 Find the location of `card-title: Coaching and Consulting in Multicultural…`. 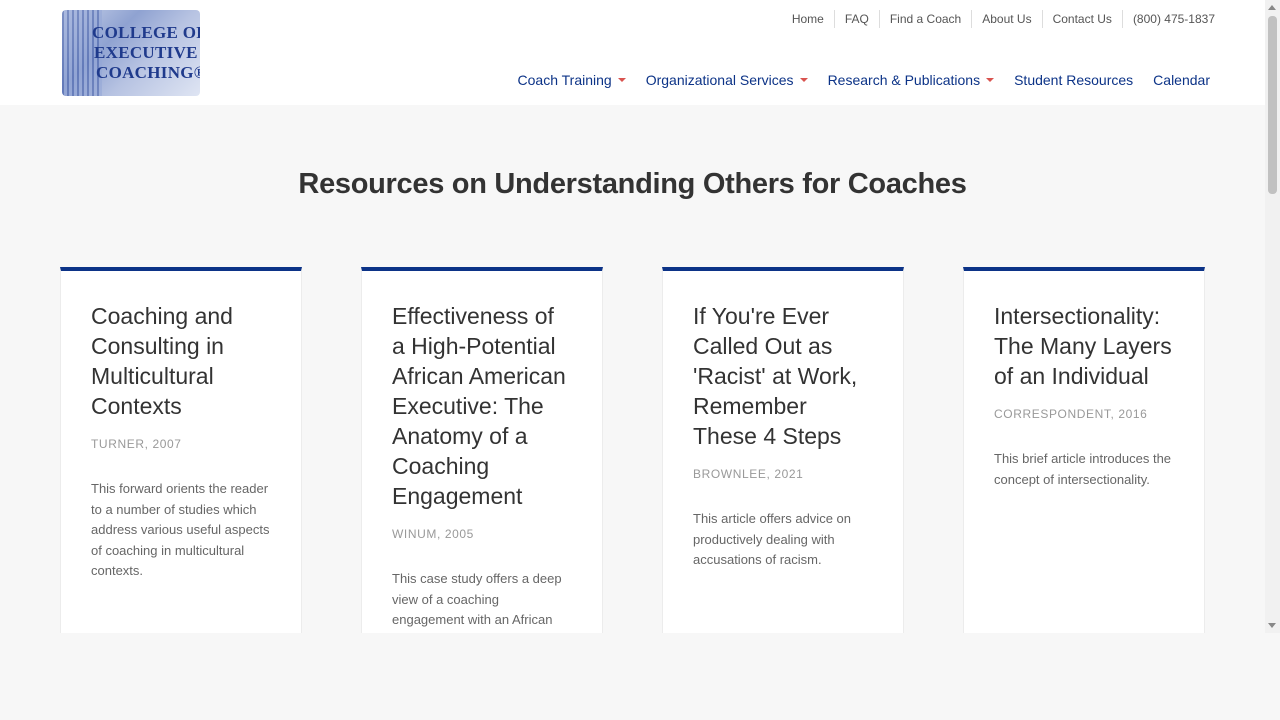

card-title: Coaching and Consulting in Multicultural… is located at coordinates (181, 361).